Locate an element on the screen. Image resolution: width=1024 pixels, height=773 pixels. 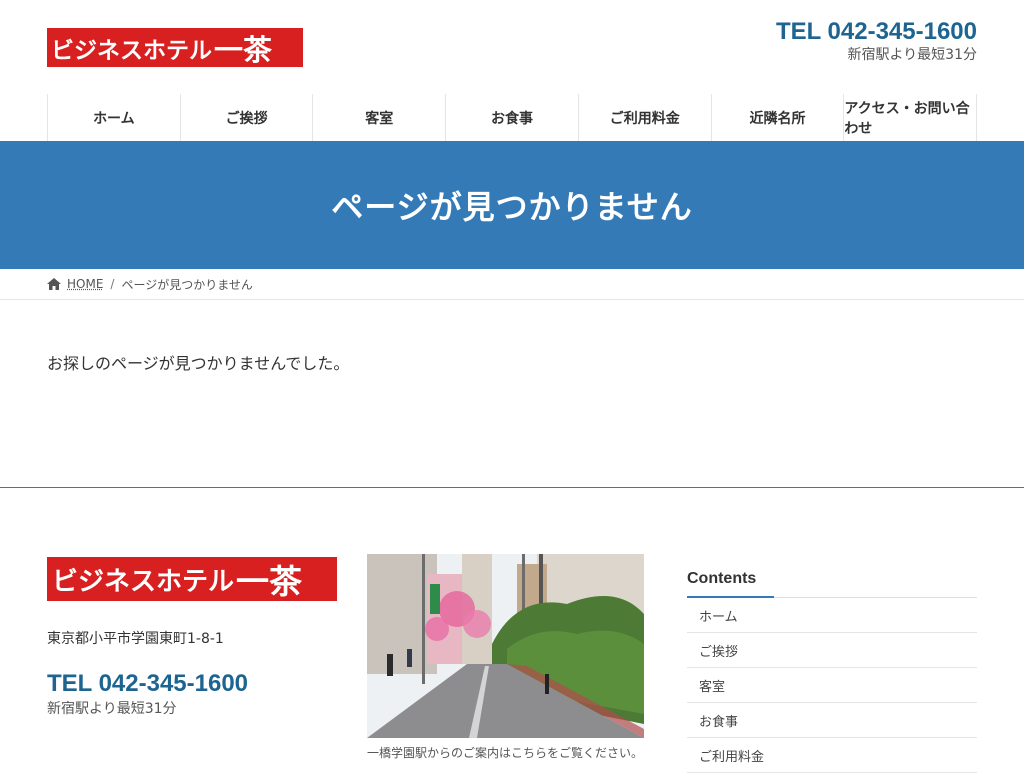
nav-item-home: ホーム is located at coordinates (113, 117).